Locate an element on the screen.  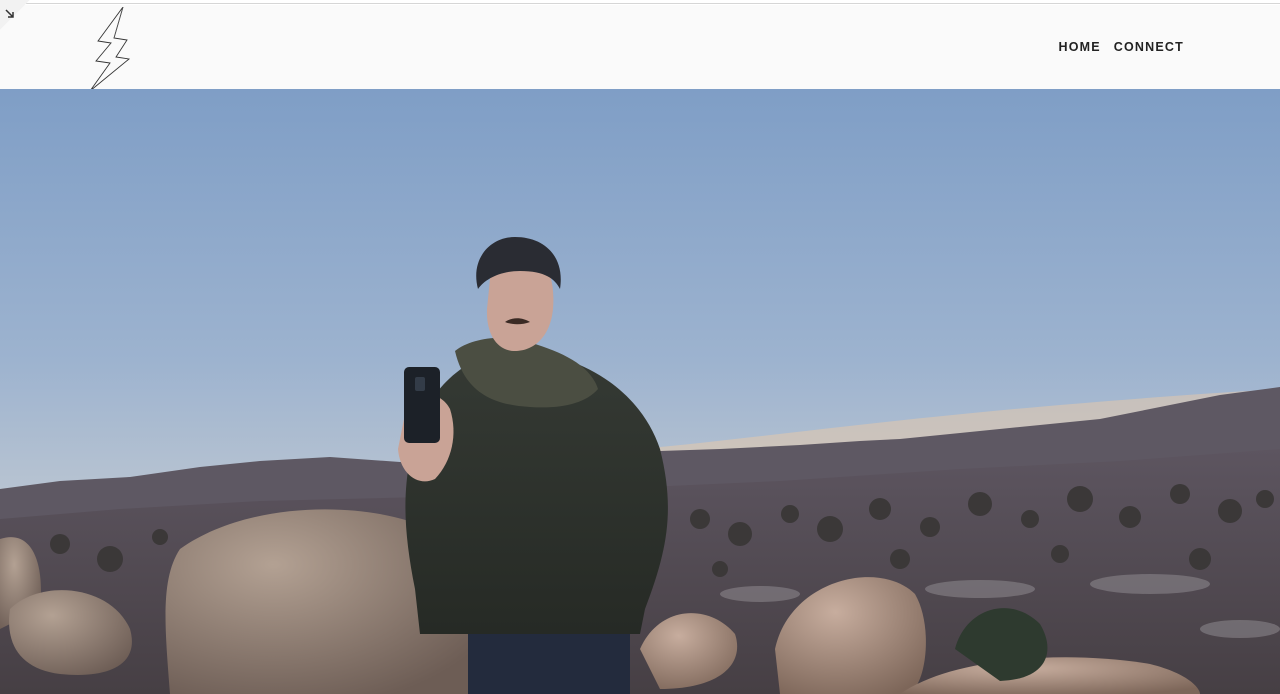
lightning-bolt-icon is located at coordinates (110, 49).